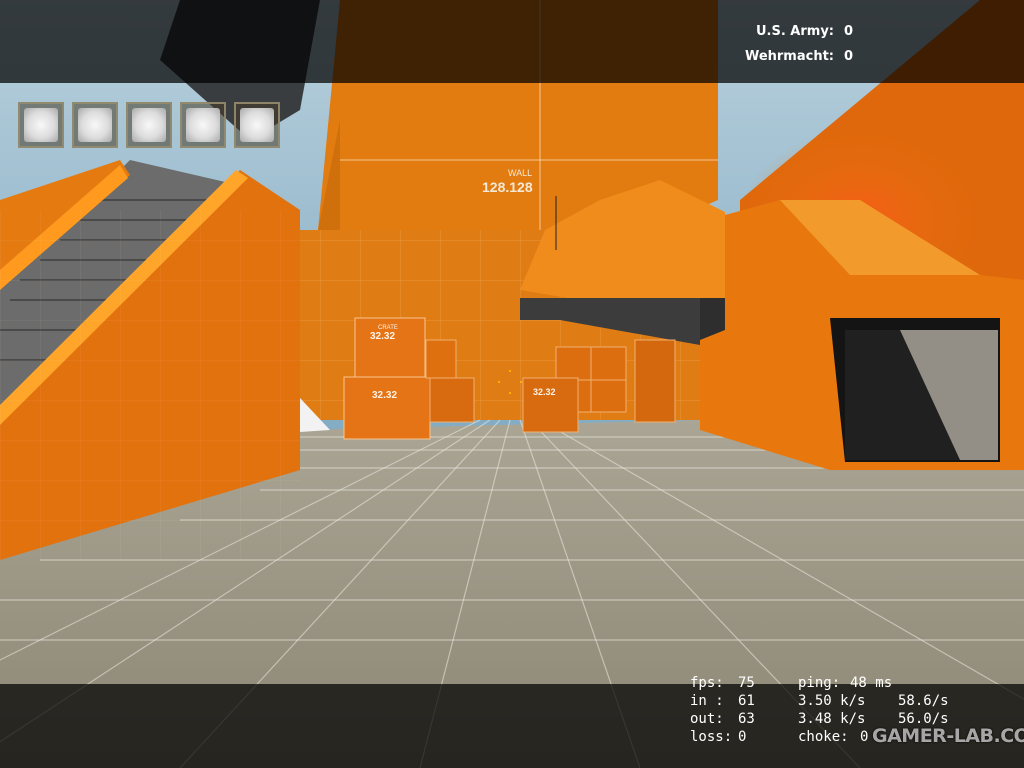  I want to click on choke-value: 0, so click(864, 737).